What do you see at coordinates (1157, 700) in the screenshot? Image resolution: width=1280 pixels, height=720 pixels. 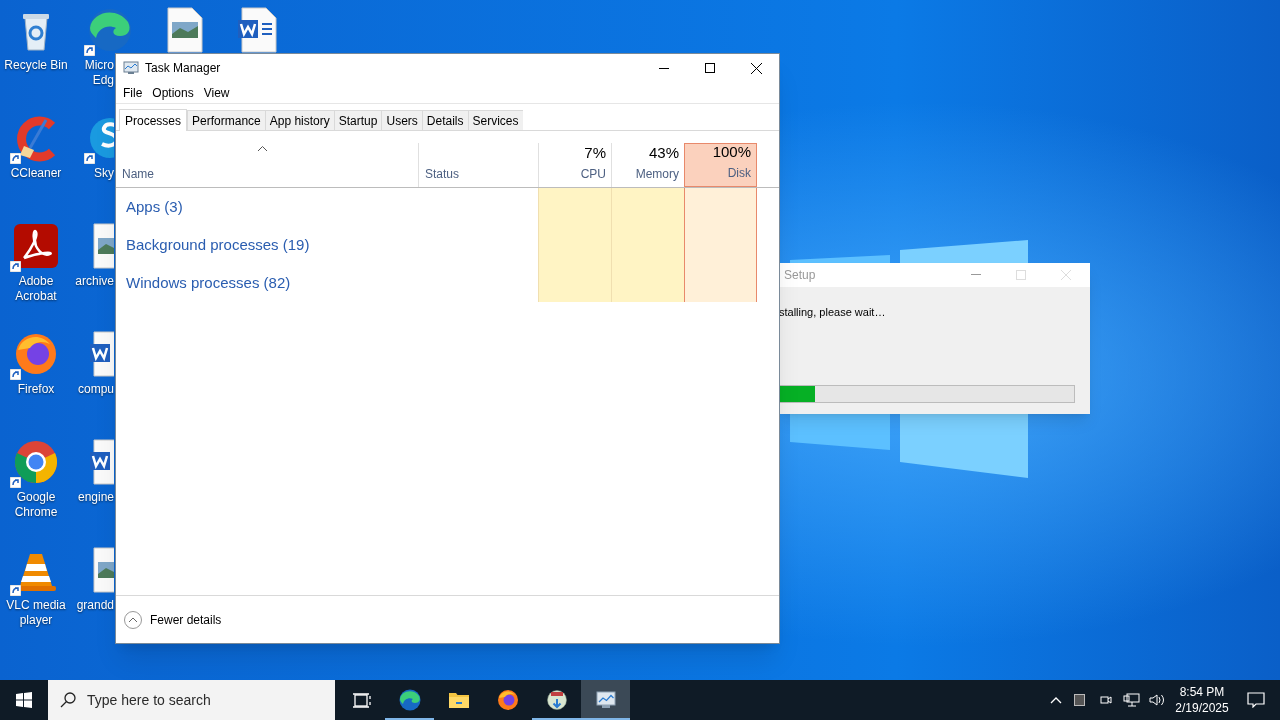 I see `volume-icon` at bounding box center [1157, 700].